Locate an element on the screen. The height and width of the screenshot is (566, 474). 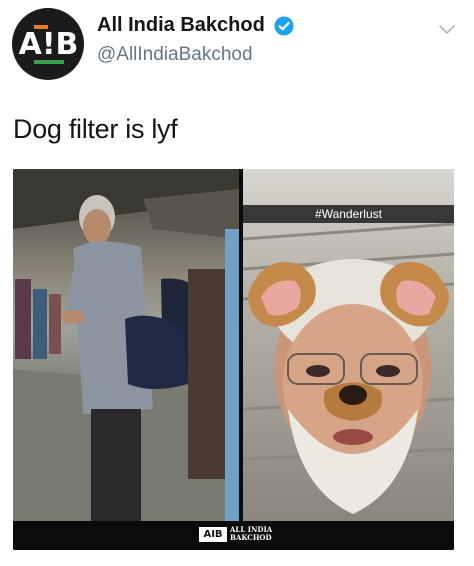
watermark-text: ALL INDIA BAKCHOD is located at coordinates (254, 534).